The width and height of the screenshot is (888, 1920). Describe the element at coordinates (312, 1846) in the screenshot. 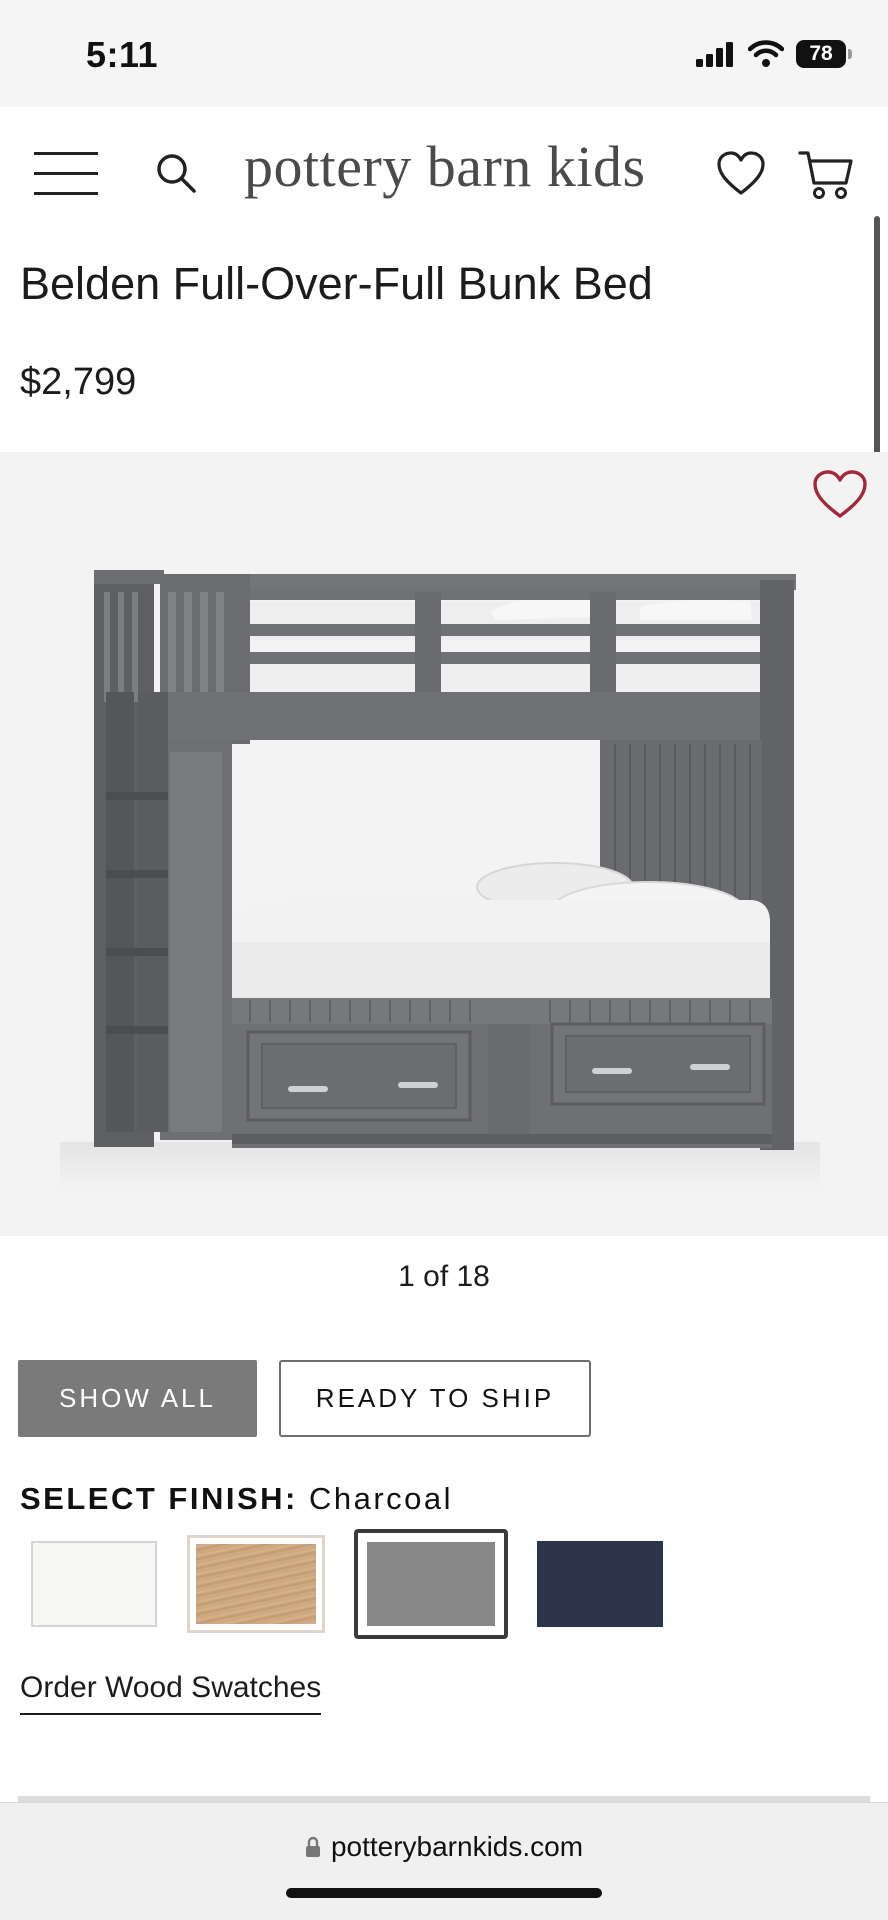

I see `lock-icon` at that location.